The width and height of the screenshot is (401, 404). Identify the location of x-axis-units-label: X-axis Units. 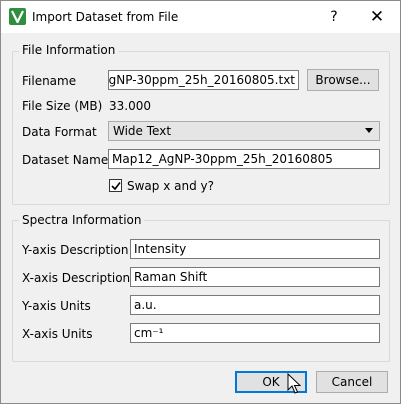
(57, 334).